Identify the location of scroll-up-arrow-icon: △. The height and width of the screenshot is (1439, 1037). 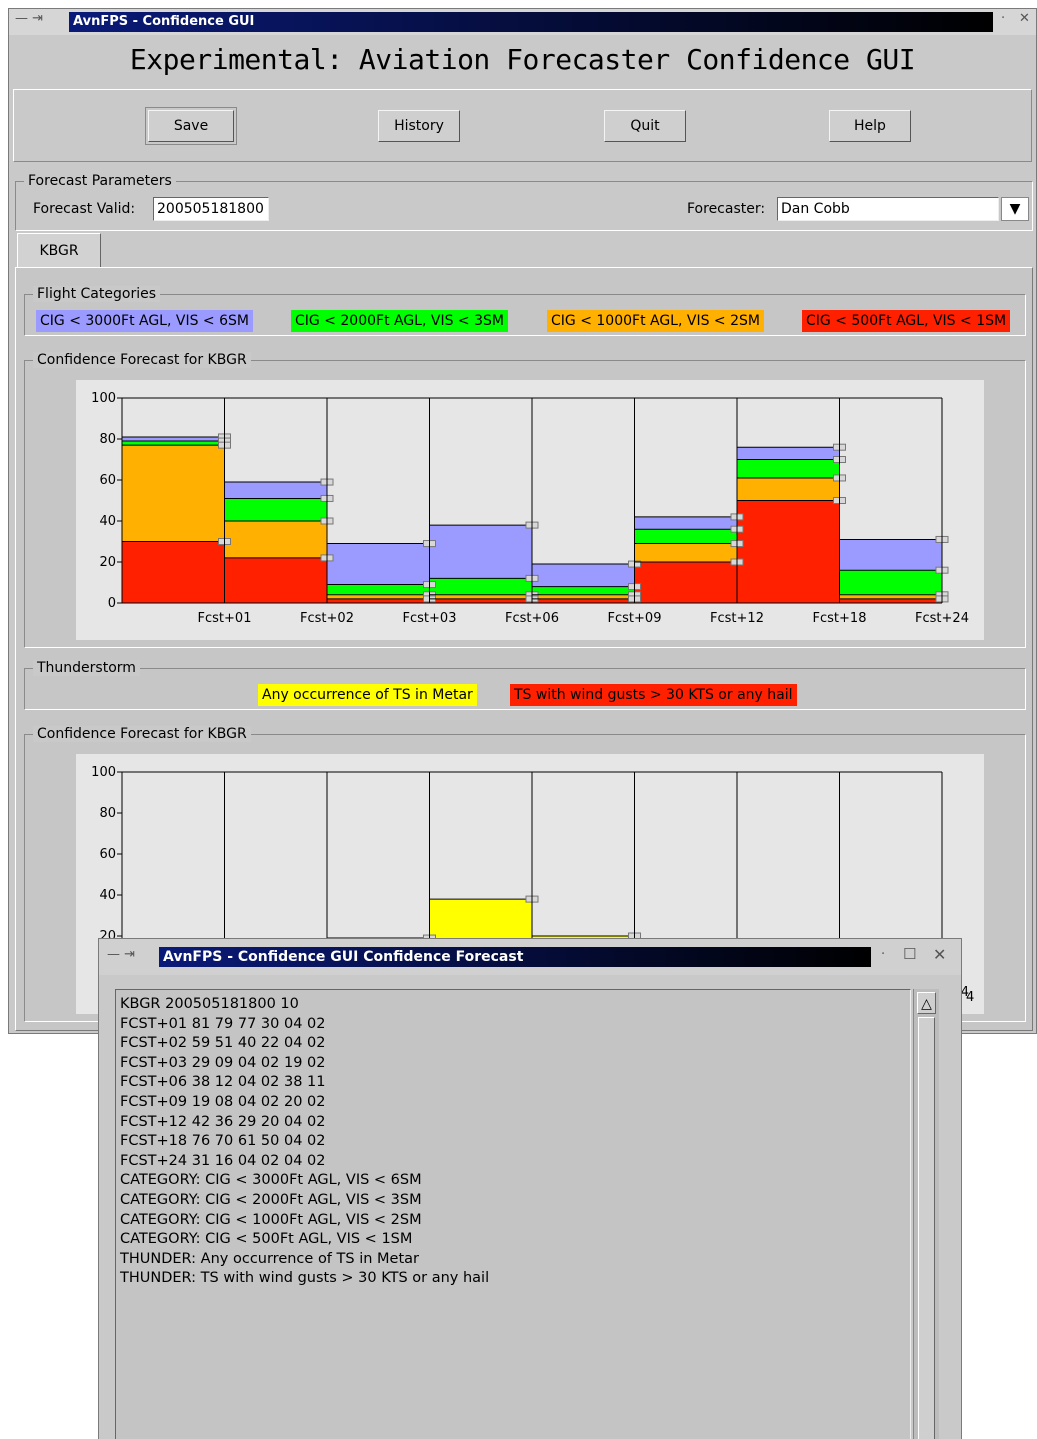
(926, 1003).